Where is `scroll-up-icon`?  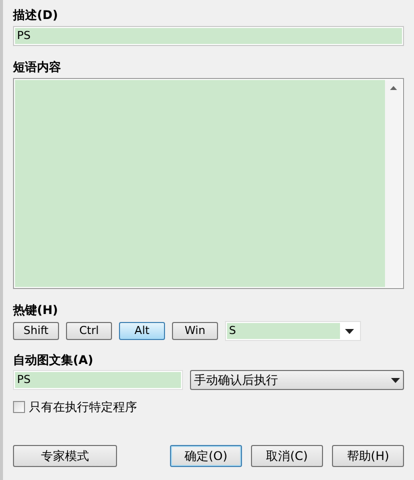
scroll-up-icon is located at coordinates (393, 88).